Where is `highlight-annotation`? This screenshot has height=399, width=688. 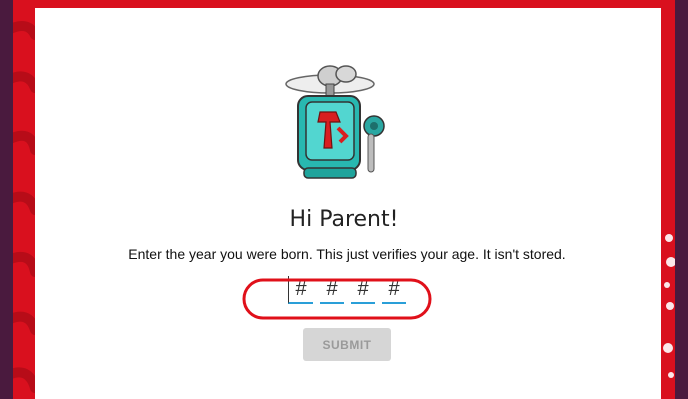
highlight-annotation is located at coordinates (337, 299).